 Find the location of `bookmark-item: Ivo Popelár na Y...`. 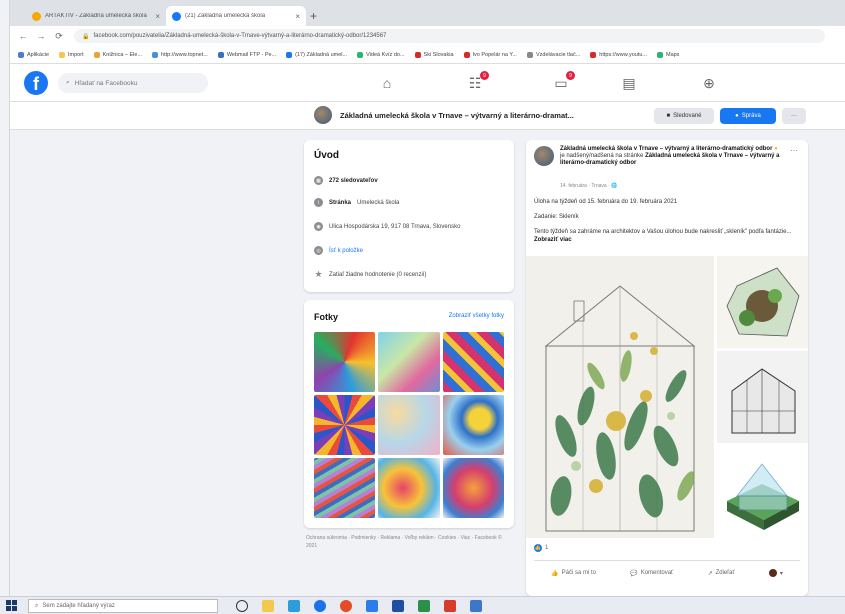

bookmark-item: Ivo Popelár na Y... is located at coordinates (490, 54).